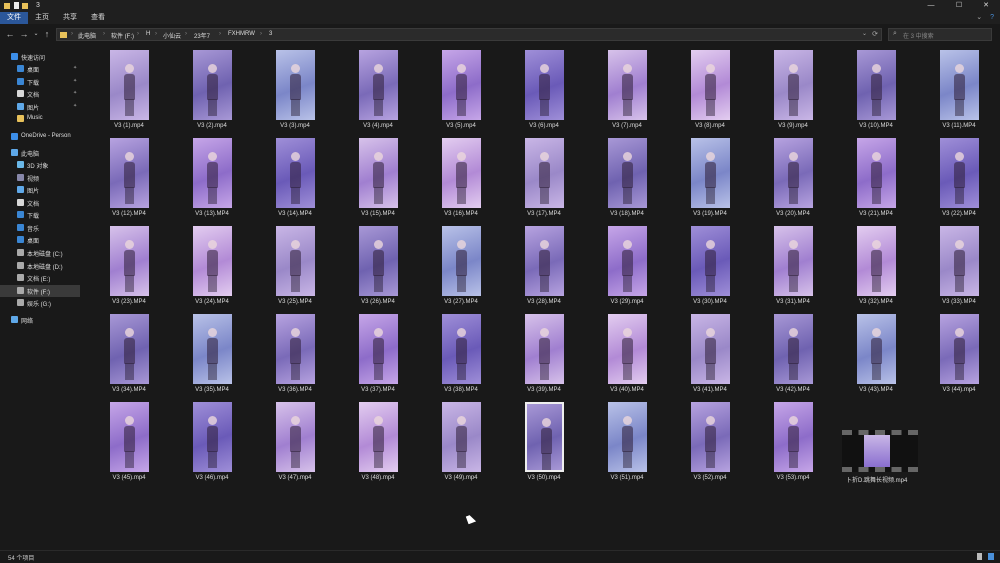  Describe the element at coordinates (986, 6) in the screenshot. I see `close-button: ✕` at that location.